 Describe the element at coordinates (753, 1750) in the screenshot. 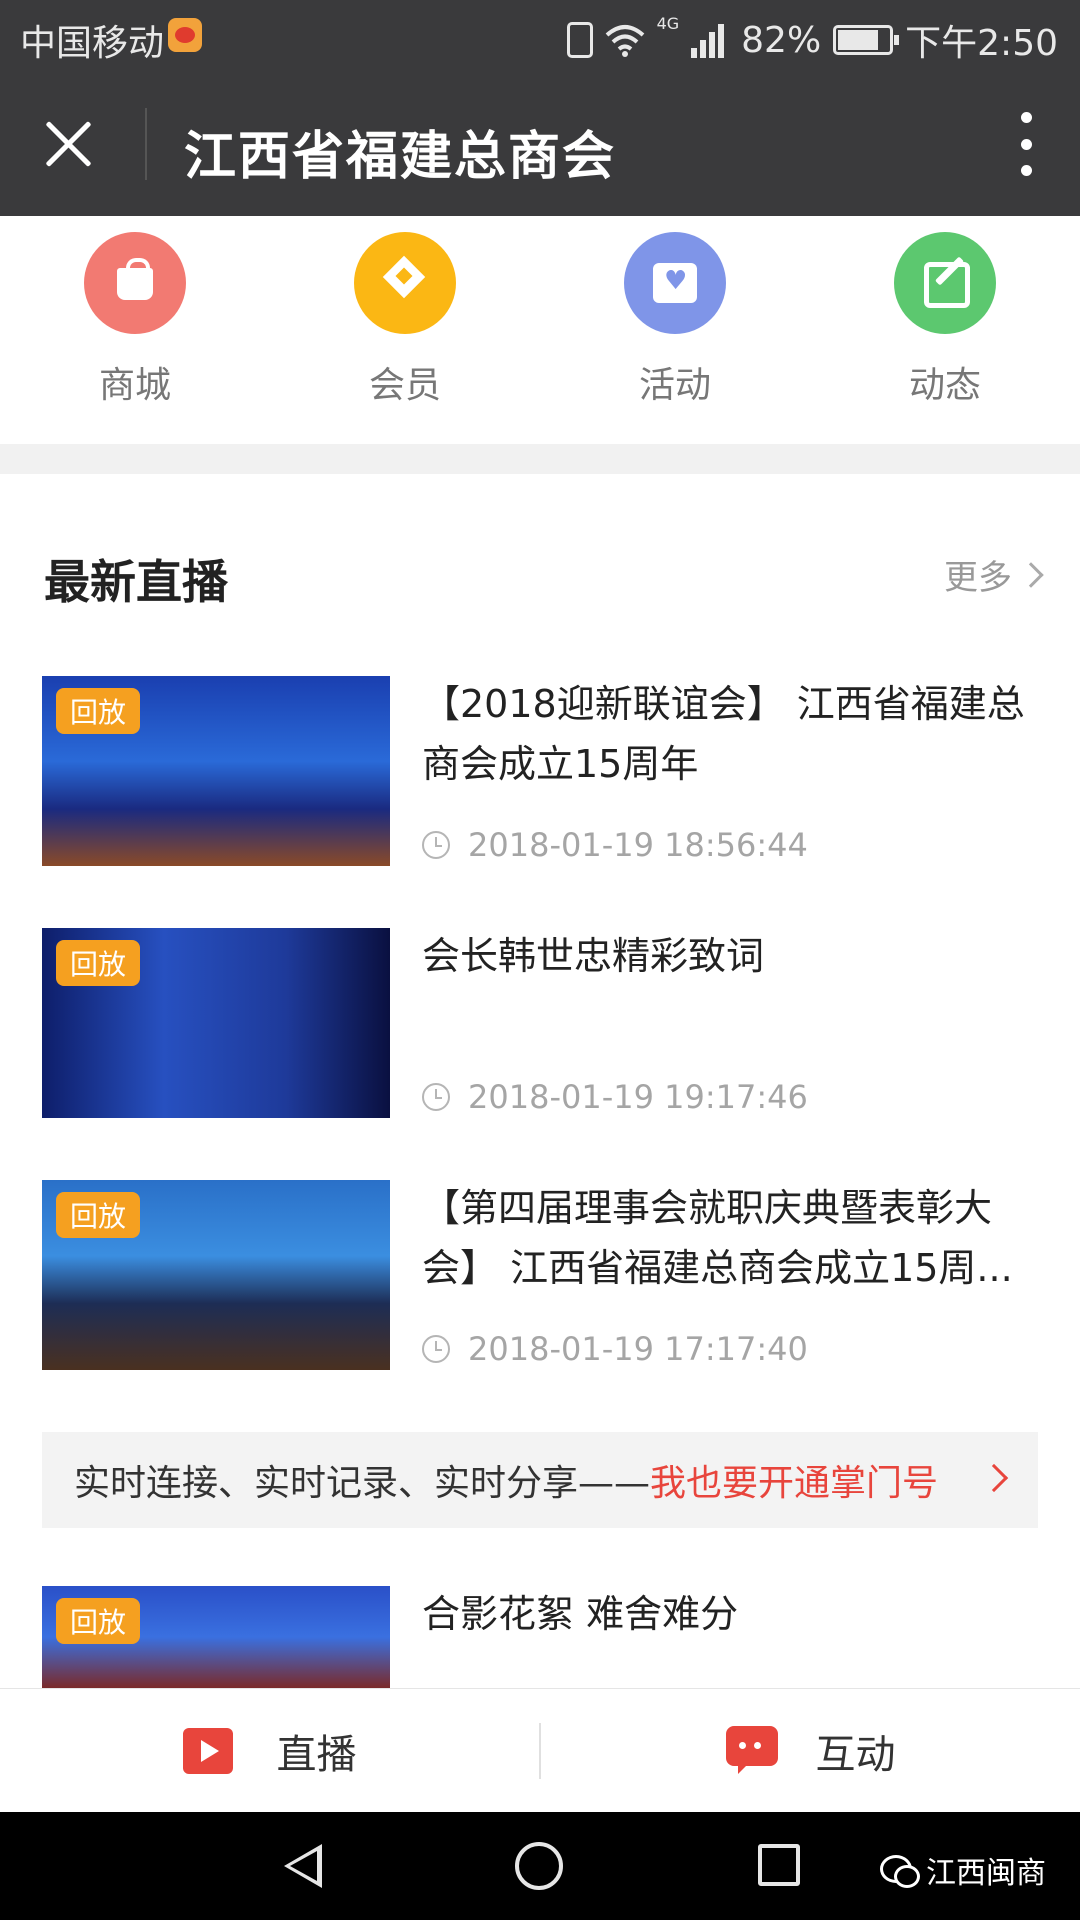

I see `chat-icon` at that location.